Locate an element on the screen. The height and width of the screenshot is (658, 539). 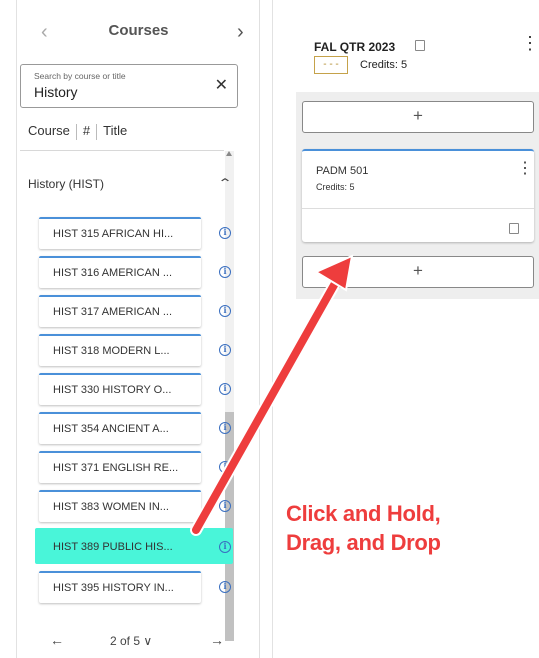
instruction-annotation: Click and Hold, Drag, and Drop is located at coordinates (363, 528).